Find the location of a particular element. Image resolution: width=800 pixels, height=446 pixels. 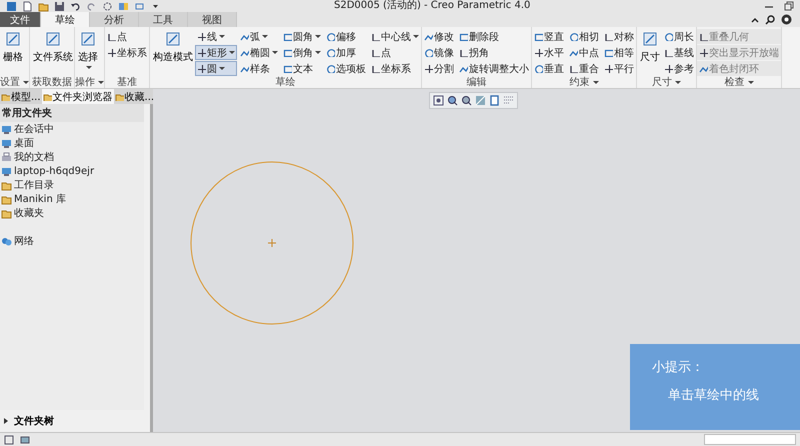

ribbon-button: 尺寸 is located at coordinates (650, 47).